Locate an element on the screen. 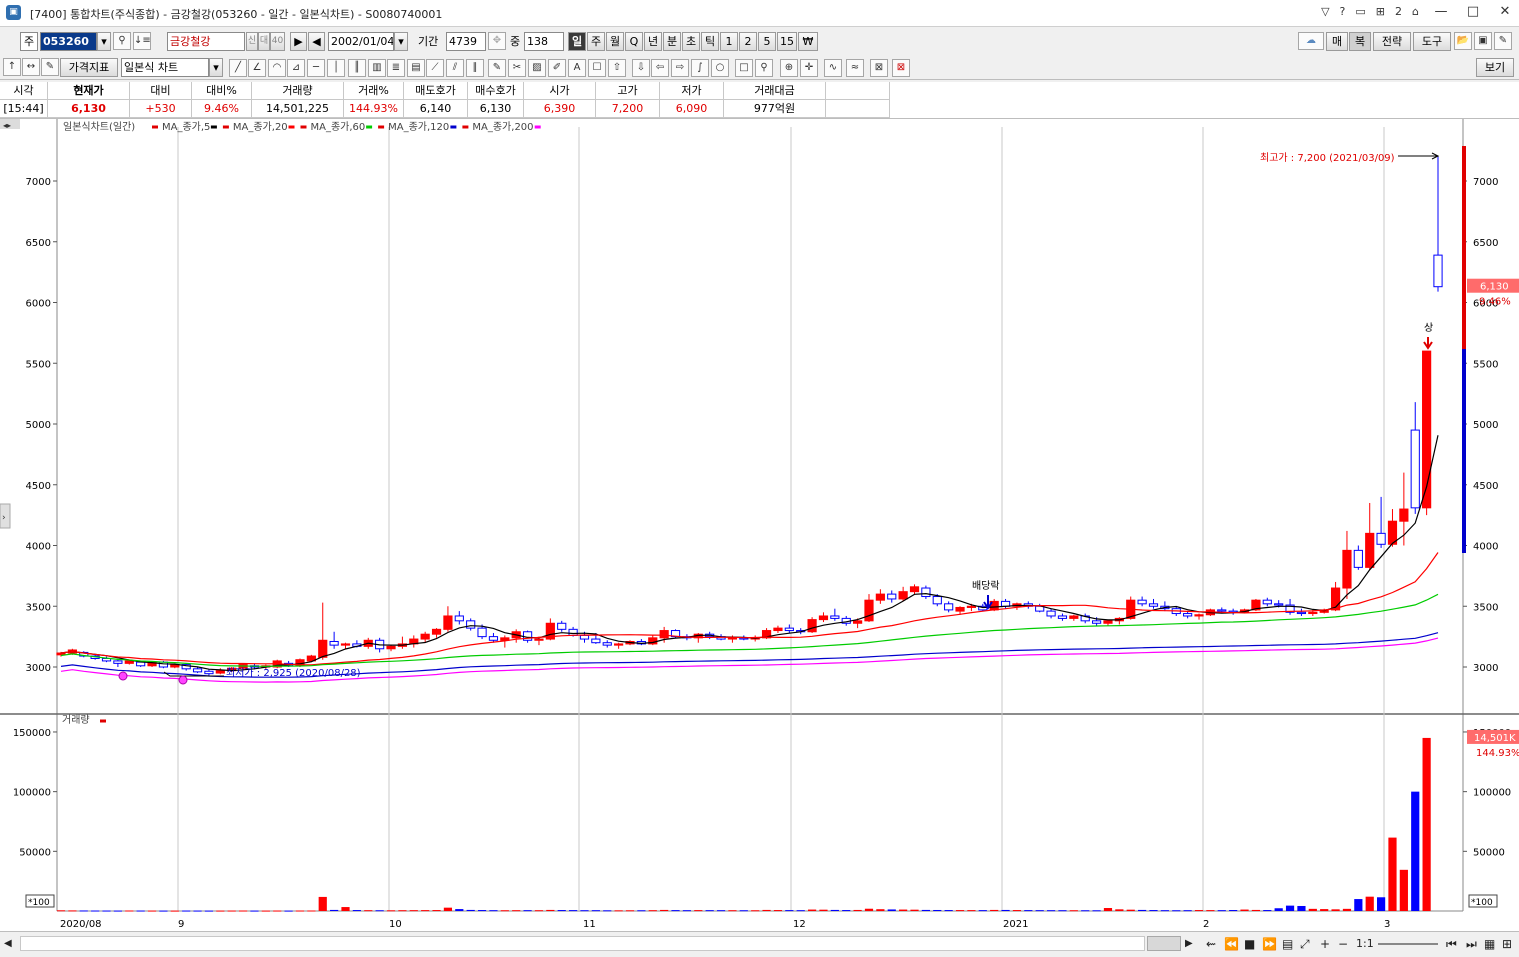 The width and height of the screenshot is (1519, 957). sort-icon: ↓≡ is located at coordinates (142, 41).